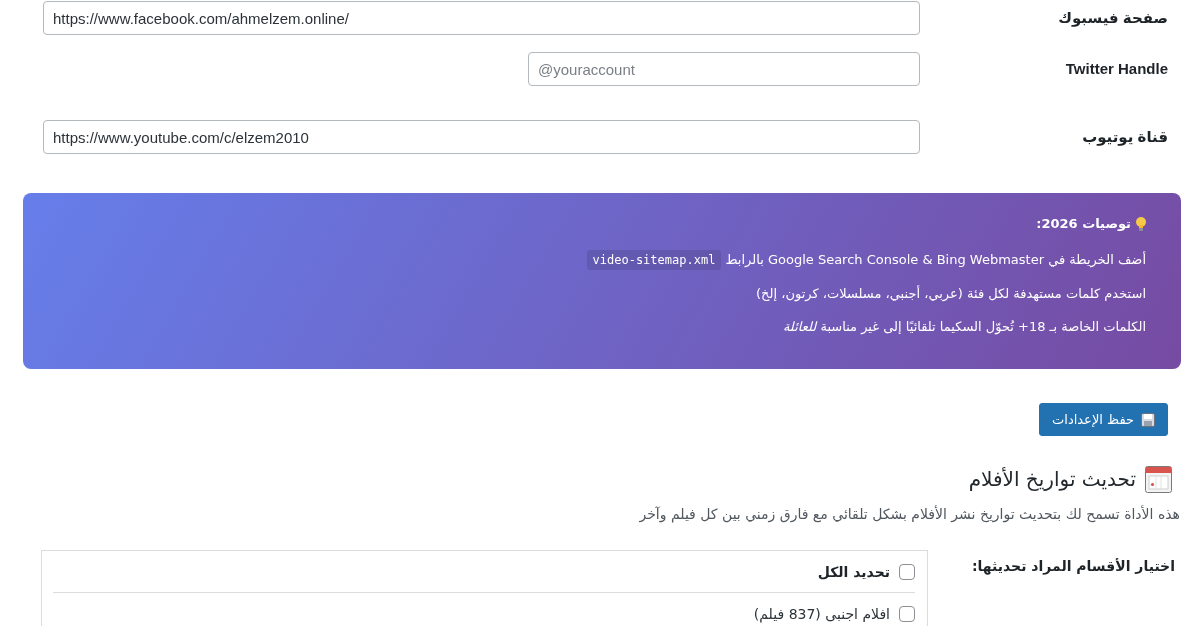  What do you see at coordinates (909, 514) in the screenshot?
I see `section-description: هذه الأداة تسمح لك بتحديث تواريخ نشر الأفلام بشكل تلقائي مع فارق زمني بين كل فيلم وآخر` at bounding box center [909, 514].